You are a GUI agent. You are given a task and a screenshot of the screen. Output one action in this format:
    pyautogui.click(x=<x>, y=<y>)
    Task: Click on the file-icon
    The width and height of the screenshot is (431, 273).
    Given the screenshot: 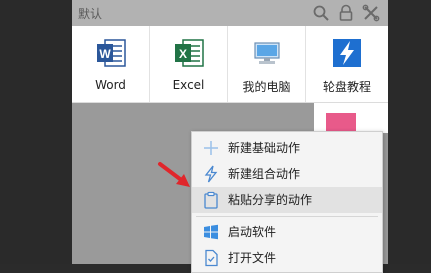 What is the action you would take?
    pyautogui.click(x=211, y=258)
    